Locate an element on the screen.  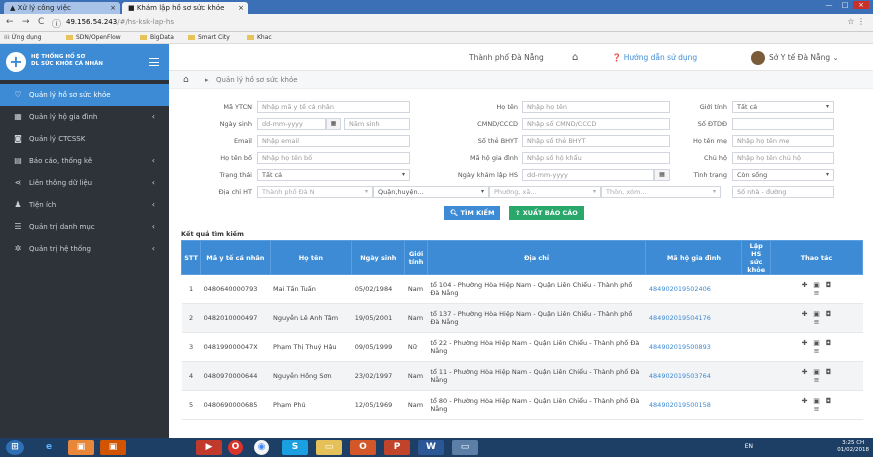
col-ma-ytcn: Mã y tế cá nhân is located at coordinates (235, 257).